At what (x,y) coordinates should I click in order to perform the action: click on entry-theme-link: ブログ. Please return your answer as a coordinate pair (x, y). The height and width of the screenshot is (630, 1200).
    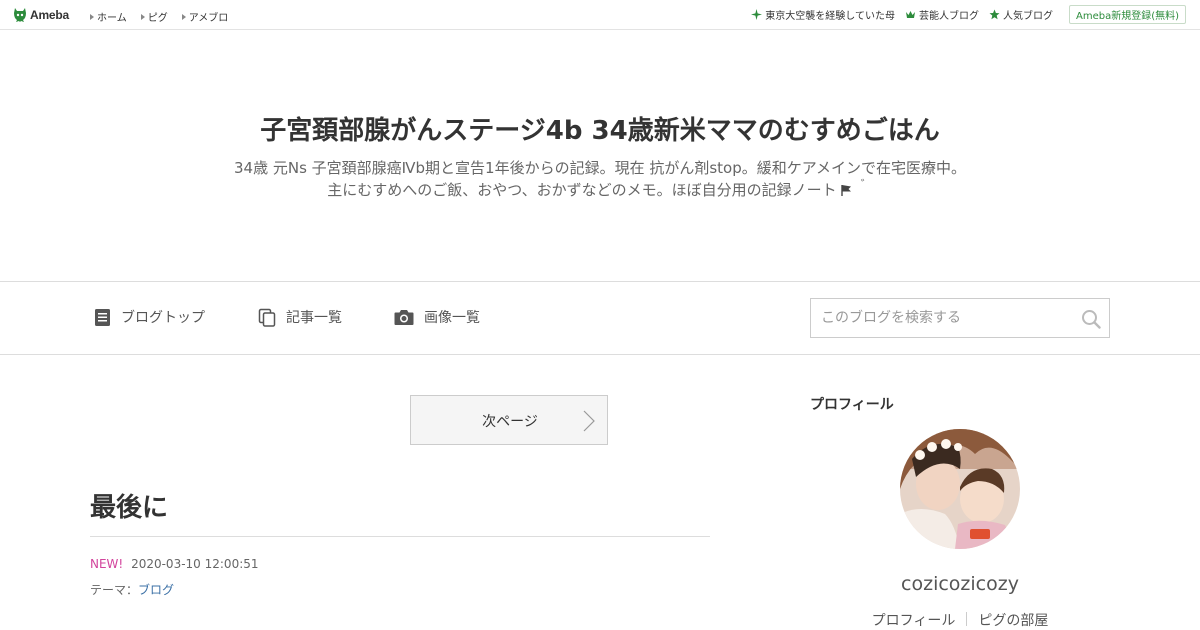
    Looking at the image, I should click on (156, 590).